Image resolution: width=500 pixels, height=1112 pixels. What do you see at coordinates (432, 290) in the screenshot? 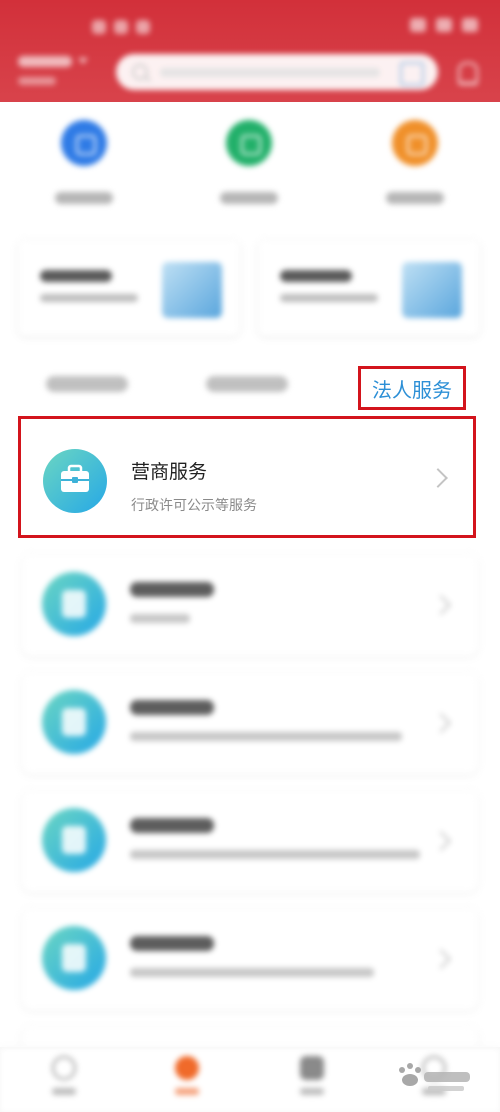
I see `clipboard-icon` at bounding box center [432, 290].